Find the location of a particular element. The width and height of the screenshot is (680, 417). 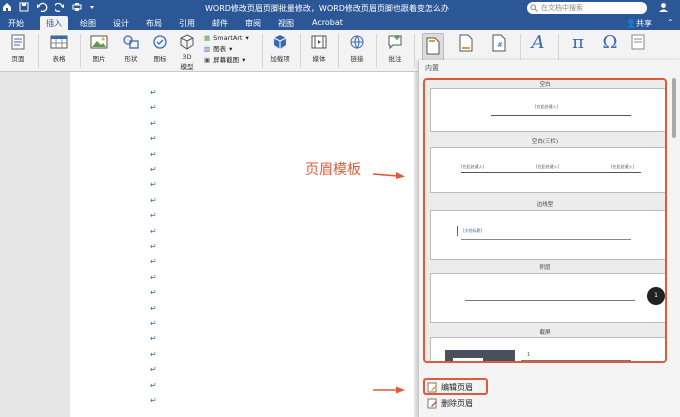

wordart-icon: A is located at coordinates (538, 42).